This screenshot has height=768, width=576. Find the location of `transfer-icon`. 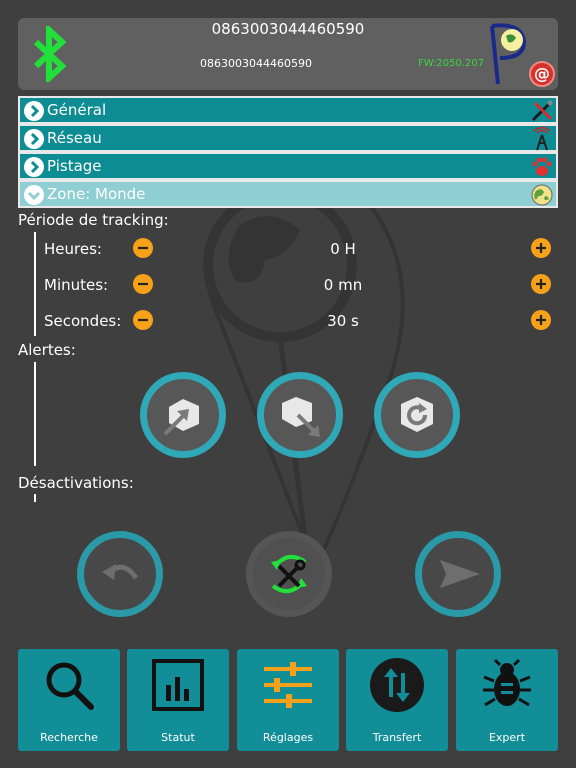

transfer-icon is located at coordinates (397, 685).